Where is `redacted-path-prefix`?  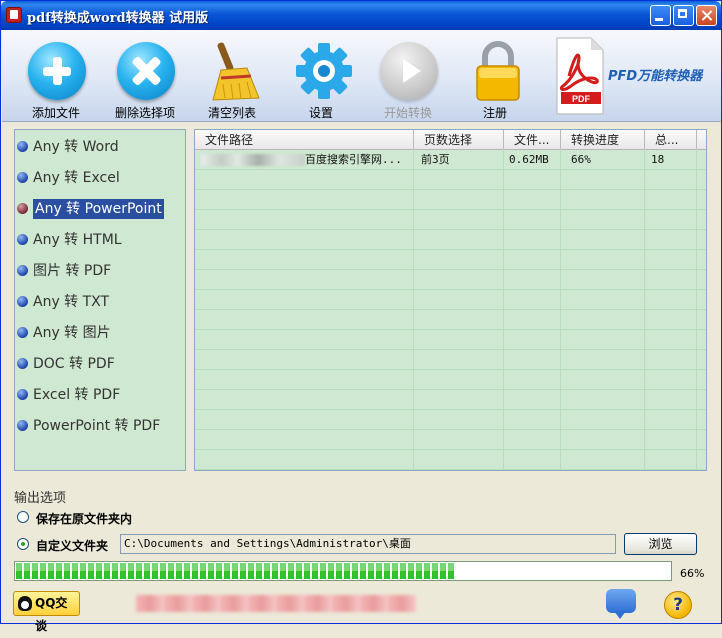 redacted-path-prefix is located at coordinates (253, 160).